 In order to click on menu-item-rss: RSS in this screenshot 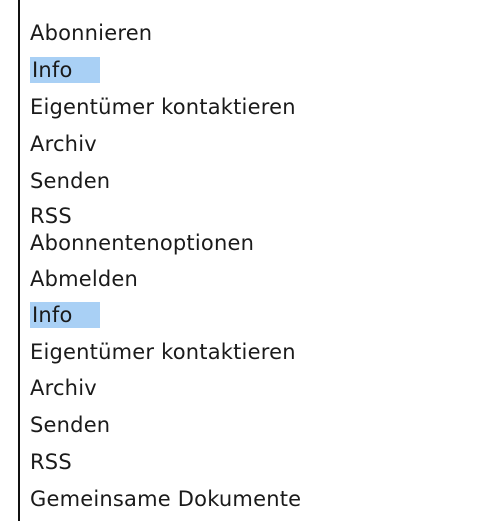, I will do `click(51, 462)`.